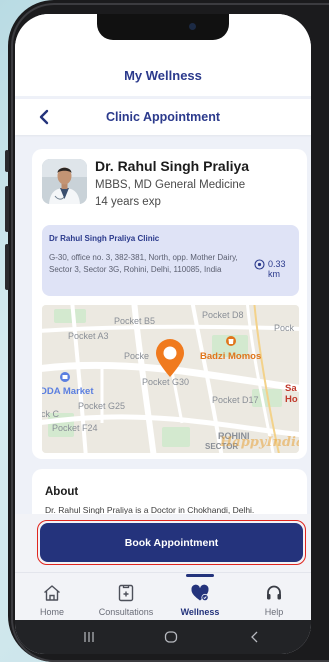 The height and width of the screenshot is (662, 329). What do you see at coordinates (255, 637) in the screenshot?
I see `back-button-icon` at bounding box center [255, 637].